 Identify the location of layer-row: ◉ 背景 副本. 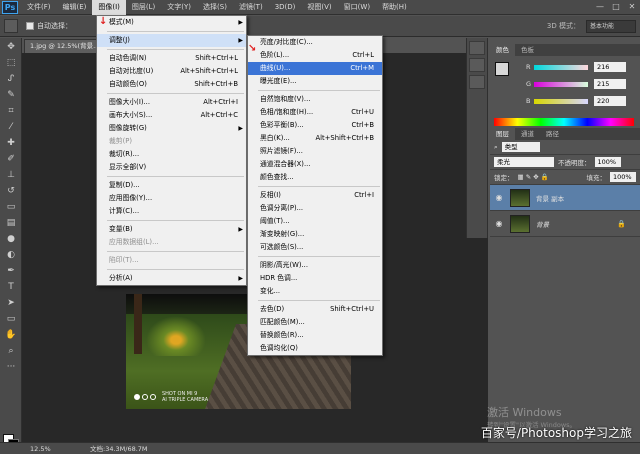
(565, 198).